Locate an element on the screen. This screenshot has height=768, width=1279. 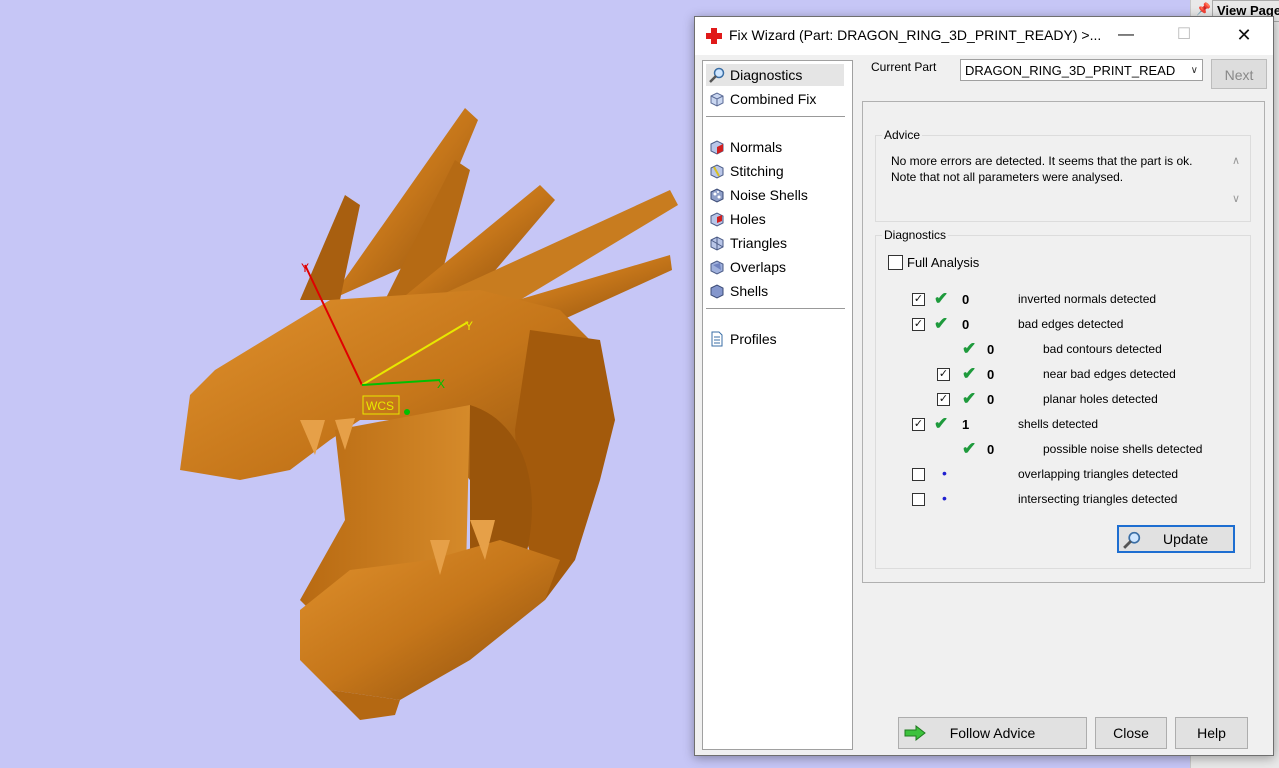
row-label: overlapping triangles detected is located at coordinates (1098, 474).